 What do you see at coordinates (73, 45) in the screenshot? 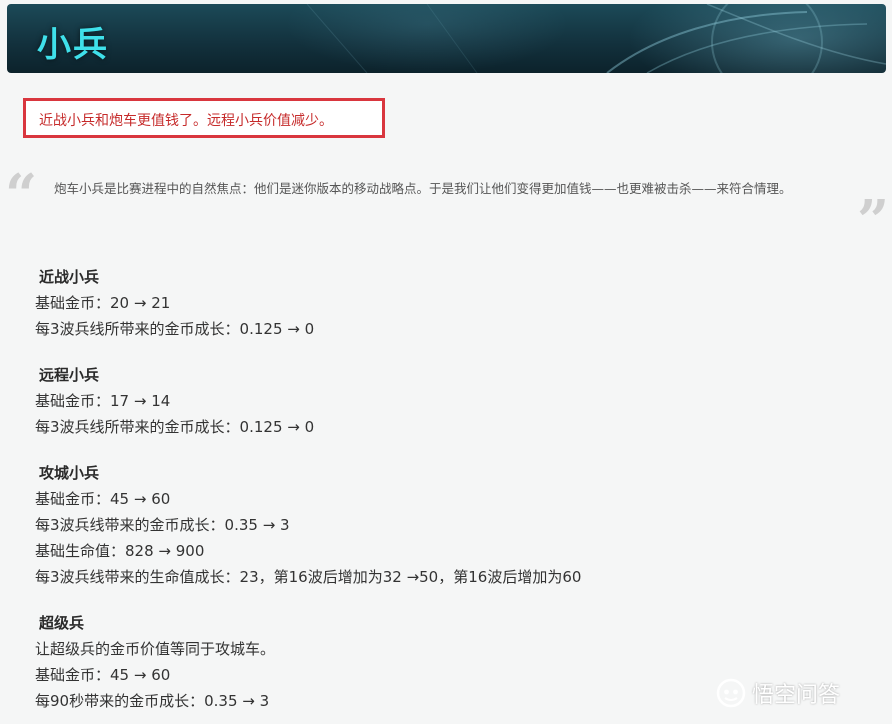
I see `banner-title: 小兵` at bounding box center [73, 45].